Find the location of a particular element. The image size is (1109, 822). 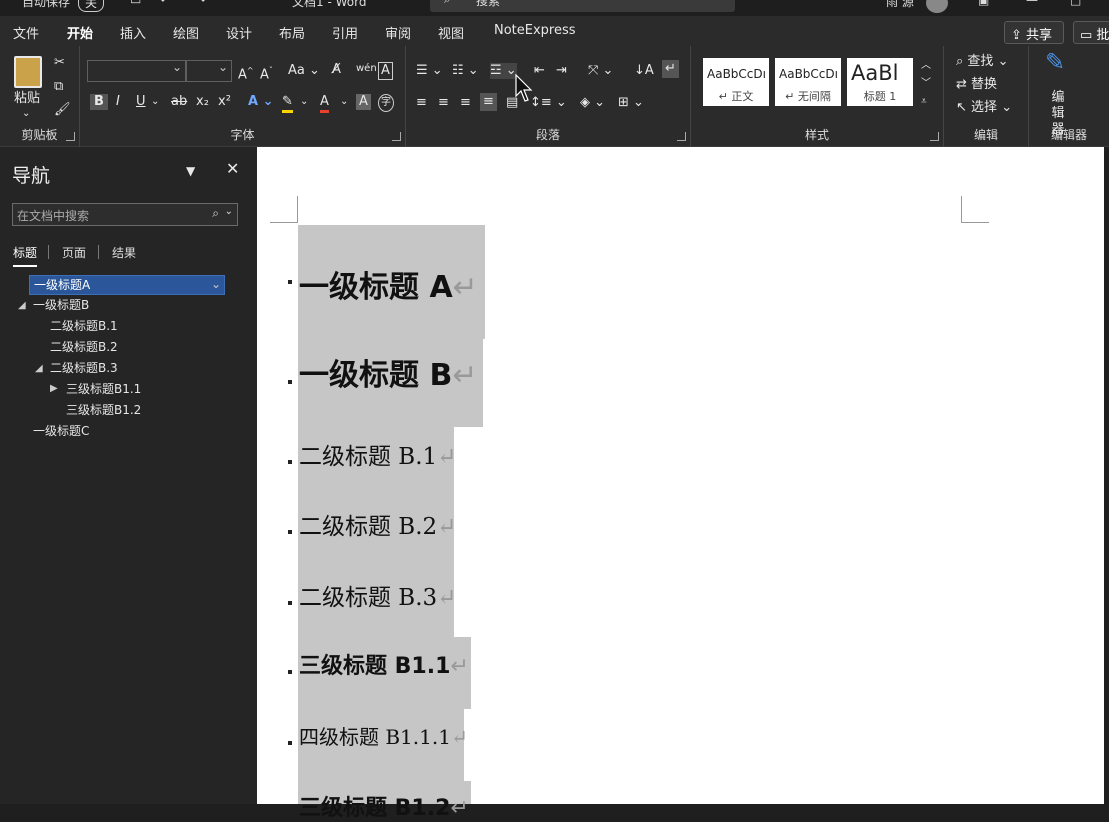

paste-dropdown-icon: ⌄ is located at coordinates (26, 114).